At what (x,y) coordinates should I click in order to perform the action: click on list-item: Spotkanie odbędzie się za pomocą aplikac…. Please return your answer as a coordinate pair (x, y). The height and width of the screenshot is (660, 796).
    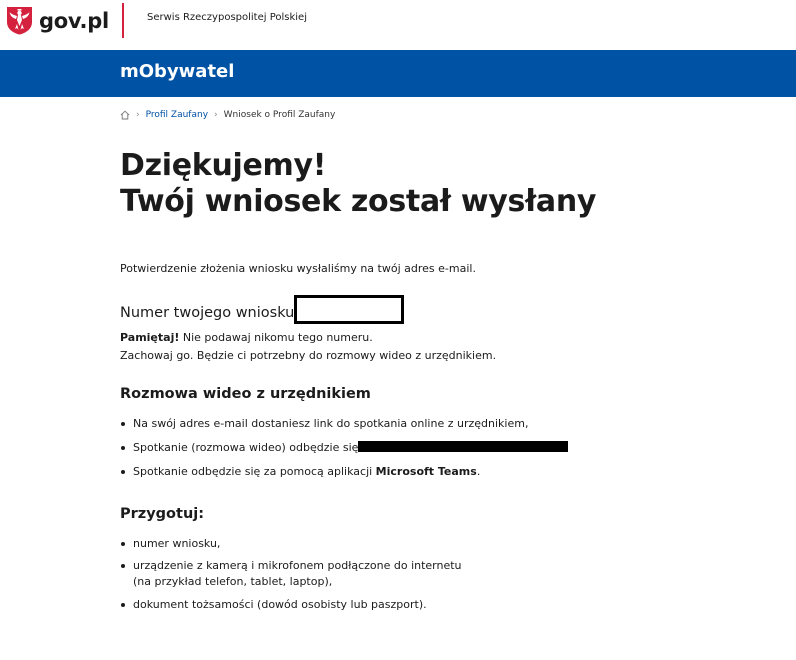
    Looking at the image, I should click on (344, 476).